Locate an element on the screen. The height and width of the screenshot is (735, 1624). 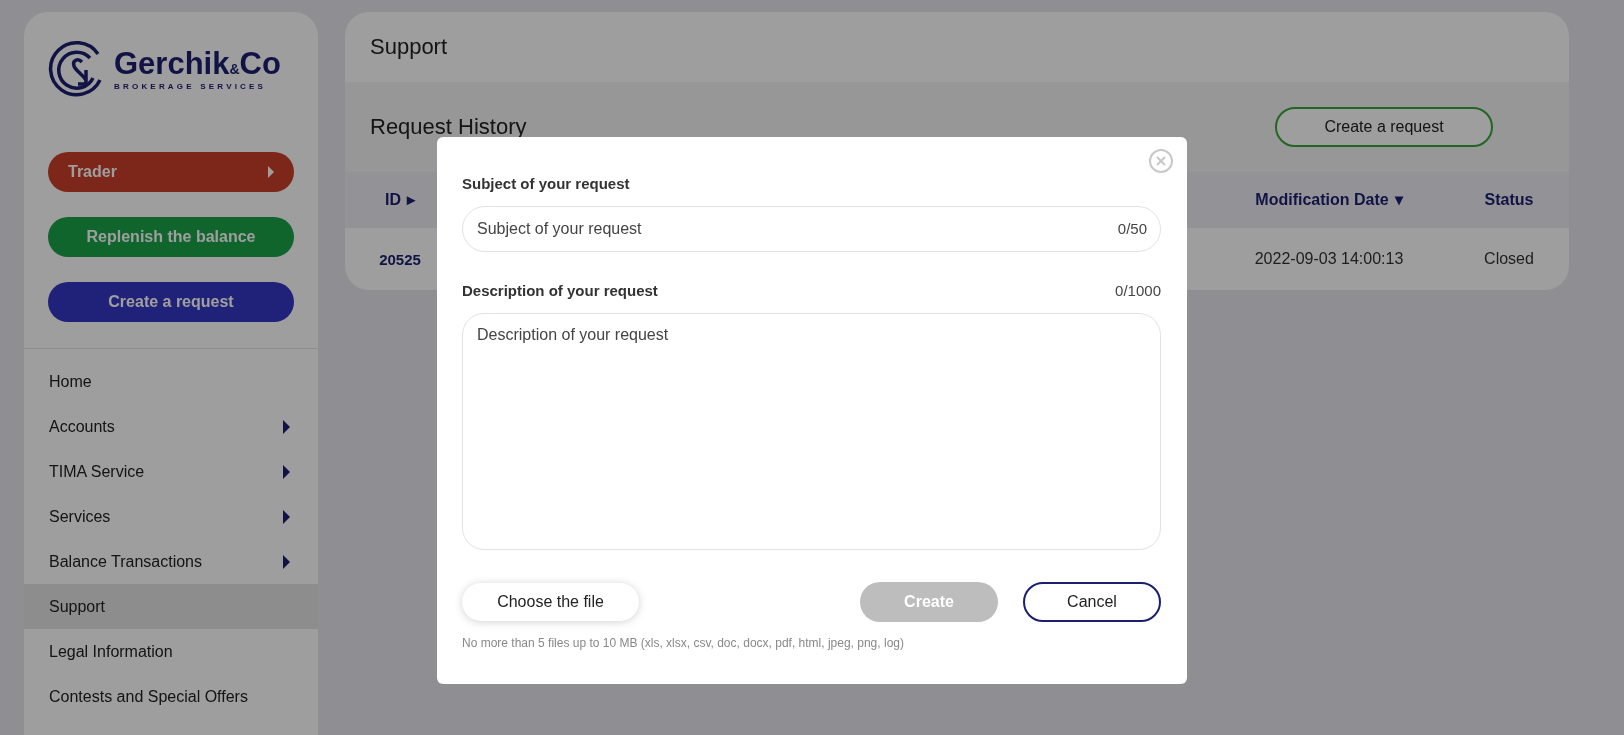
close-icon is located at coordinates (1161, 161).